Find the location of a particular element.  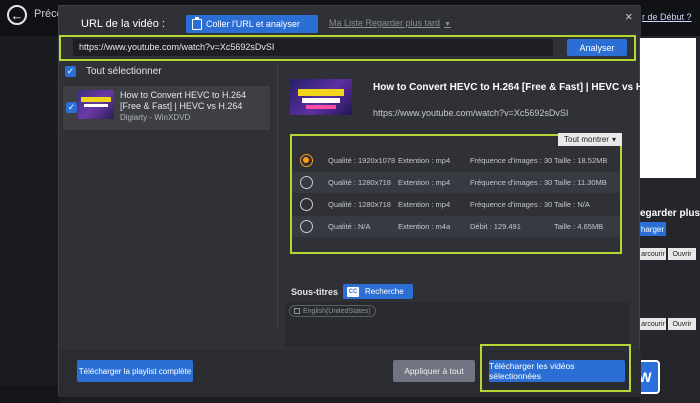

subtitle-search-button: CC Recherche is located at coordinates (378, 291).